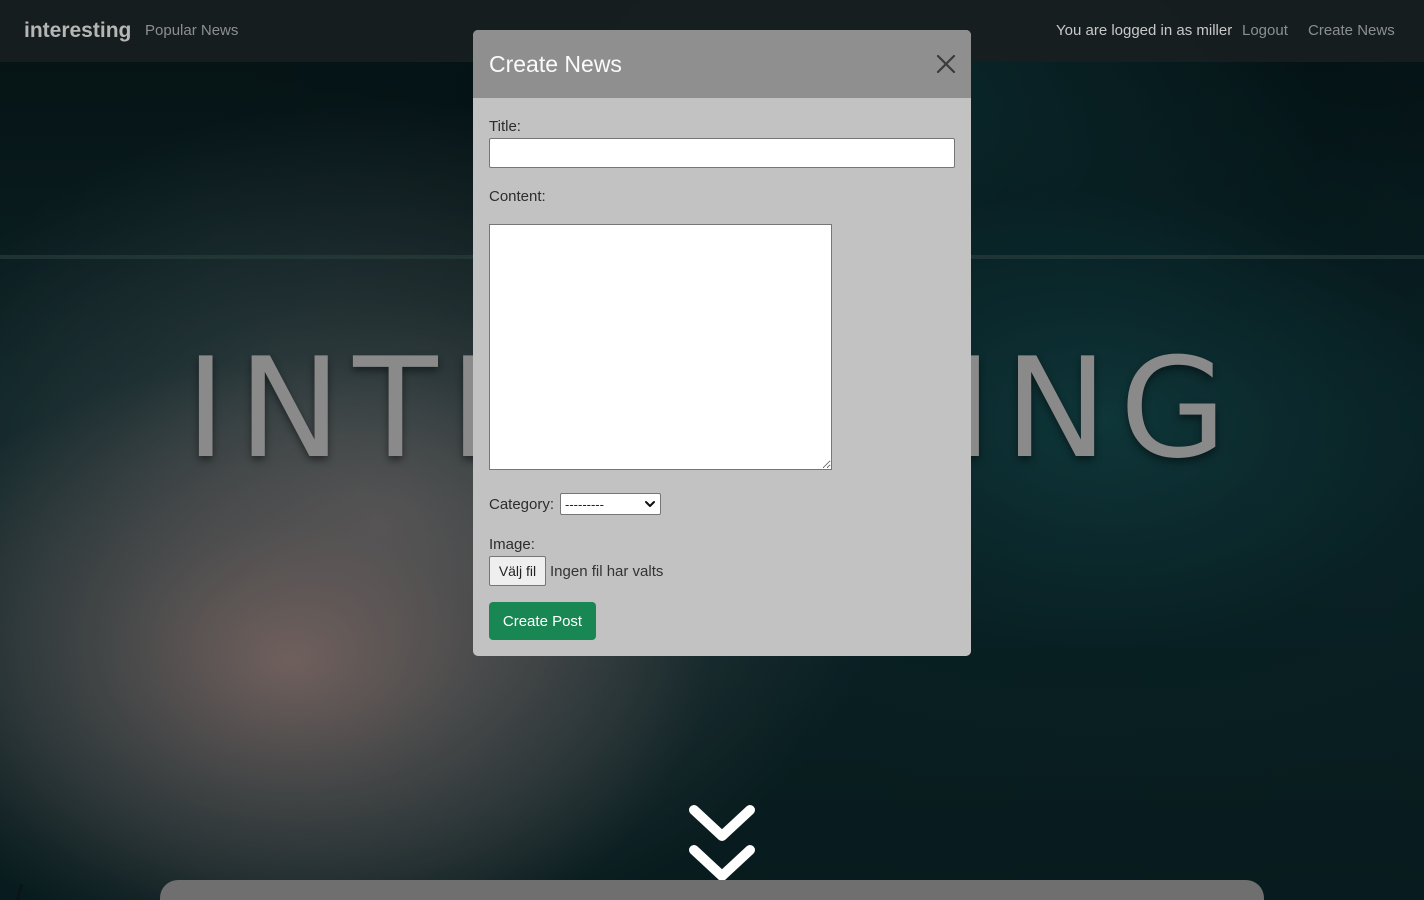 The width and height of the screenshot is (1424, 900). I want to click on category-selected-value: ---------, so click(584, 504).